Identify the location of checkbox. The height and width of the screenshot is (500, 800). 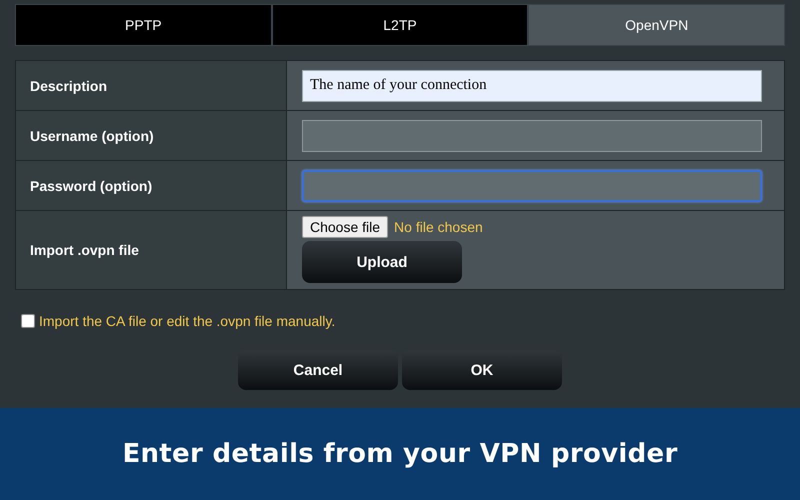
(28, 321).